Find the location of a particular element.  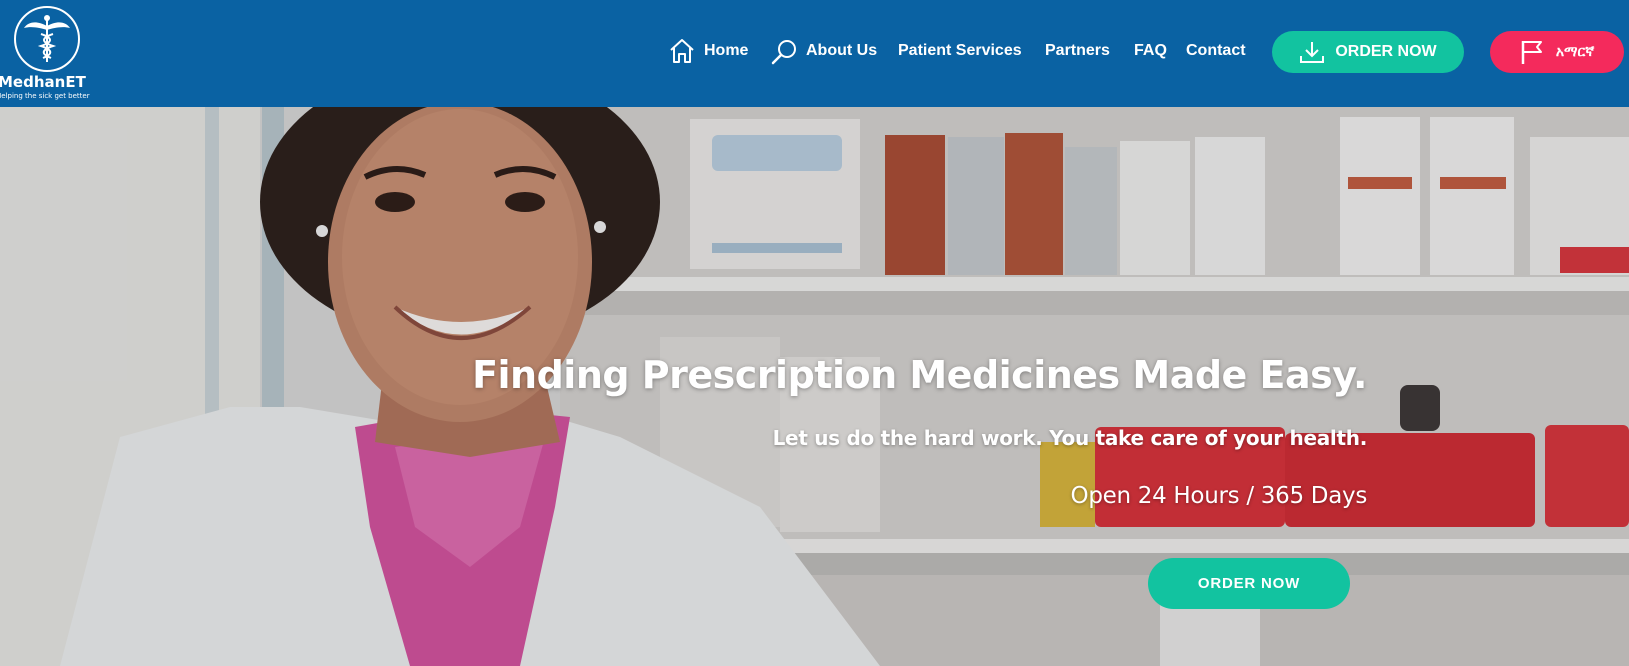

brand-logo: MedhanET Helping the sick get better is located at coordinates (55, 52).